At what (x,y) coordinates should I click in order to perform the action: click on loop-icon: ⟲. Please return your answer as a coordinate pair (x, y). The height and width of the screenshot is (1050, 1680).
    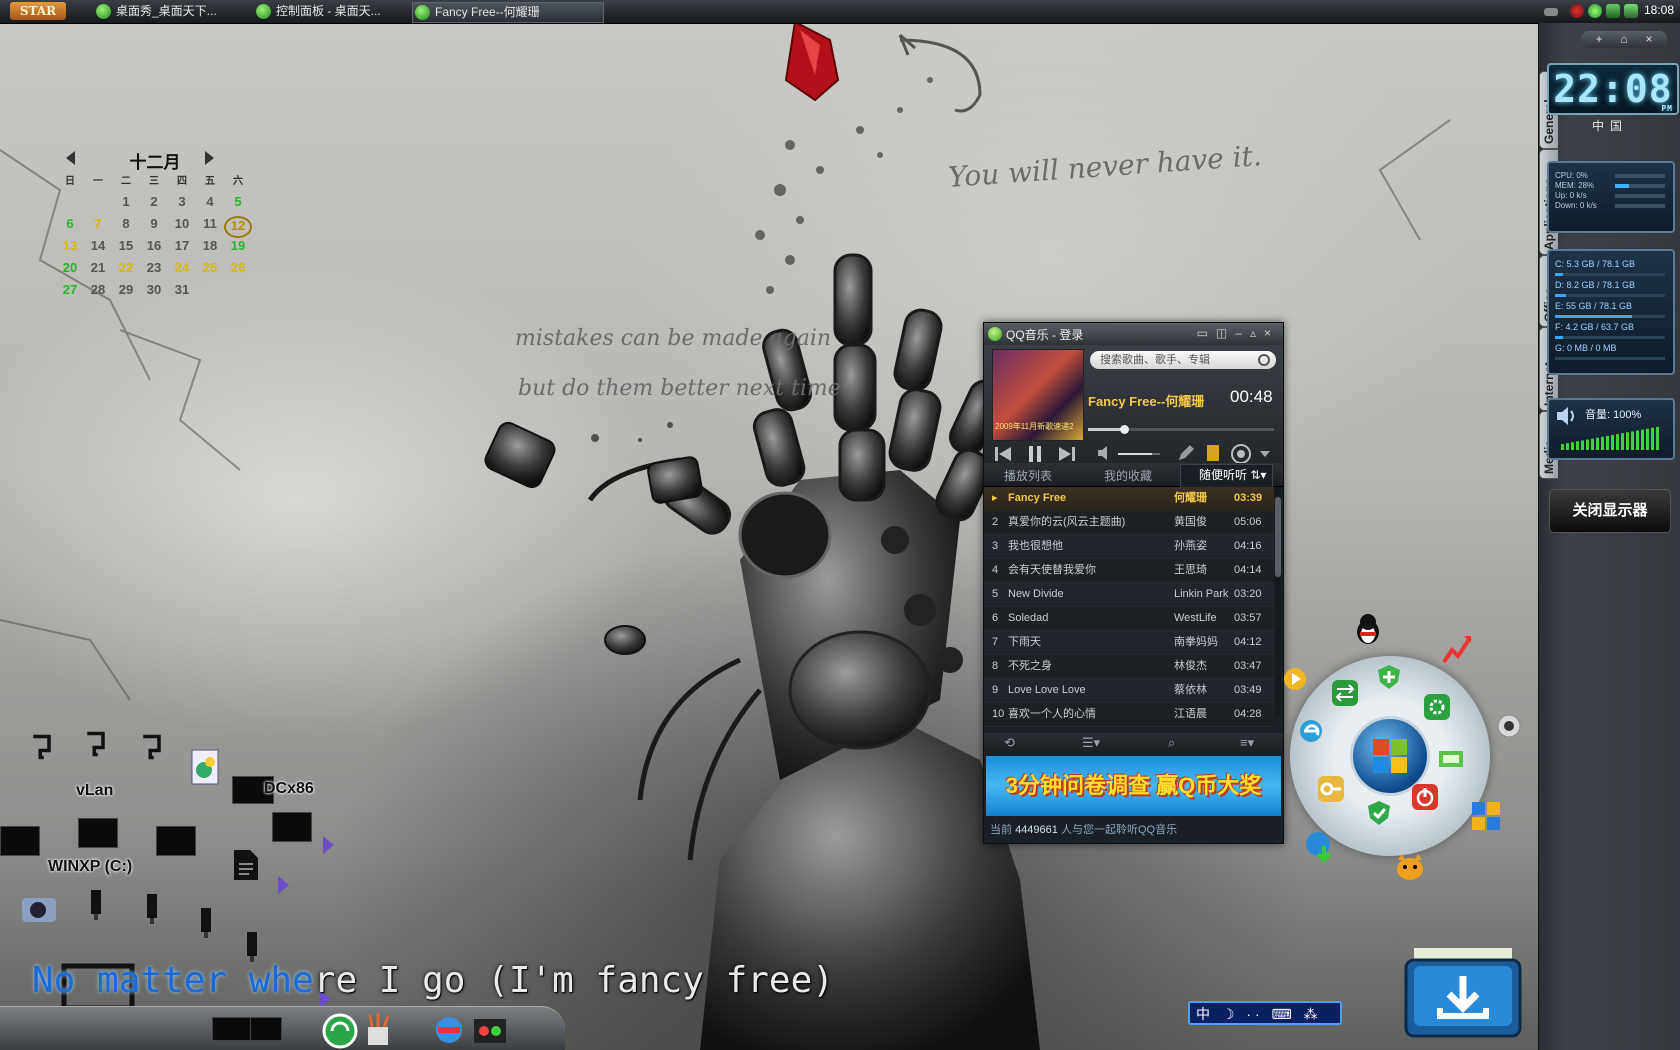
    Looking at the image, I should click on (1009, 743).